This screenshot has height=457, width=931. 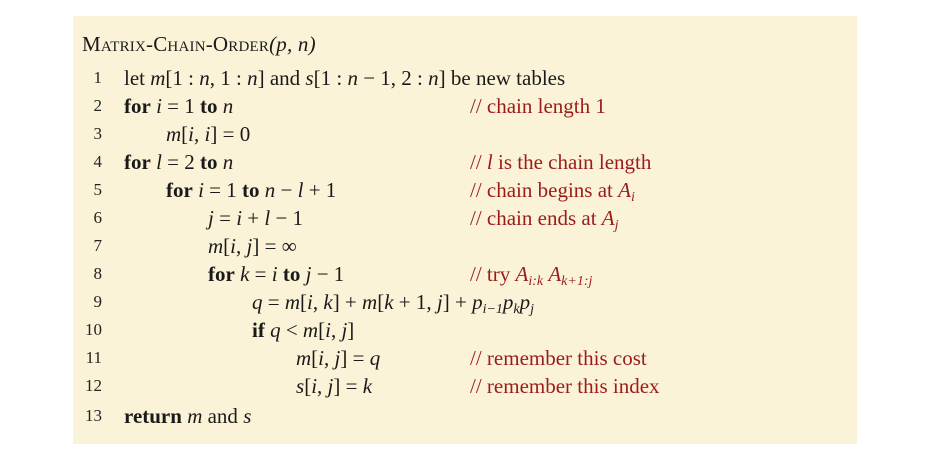 I want to click on code-comment: // try Ai:k Ak+1:j, so click(x=531, y=275).